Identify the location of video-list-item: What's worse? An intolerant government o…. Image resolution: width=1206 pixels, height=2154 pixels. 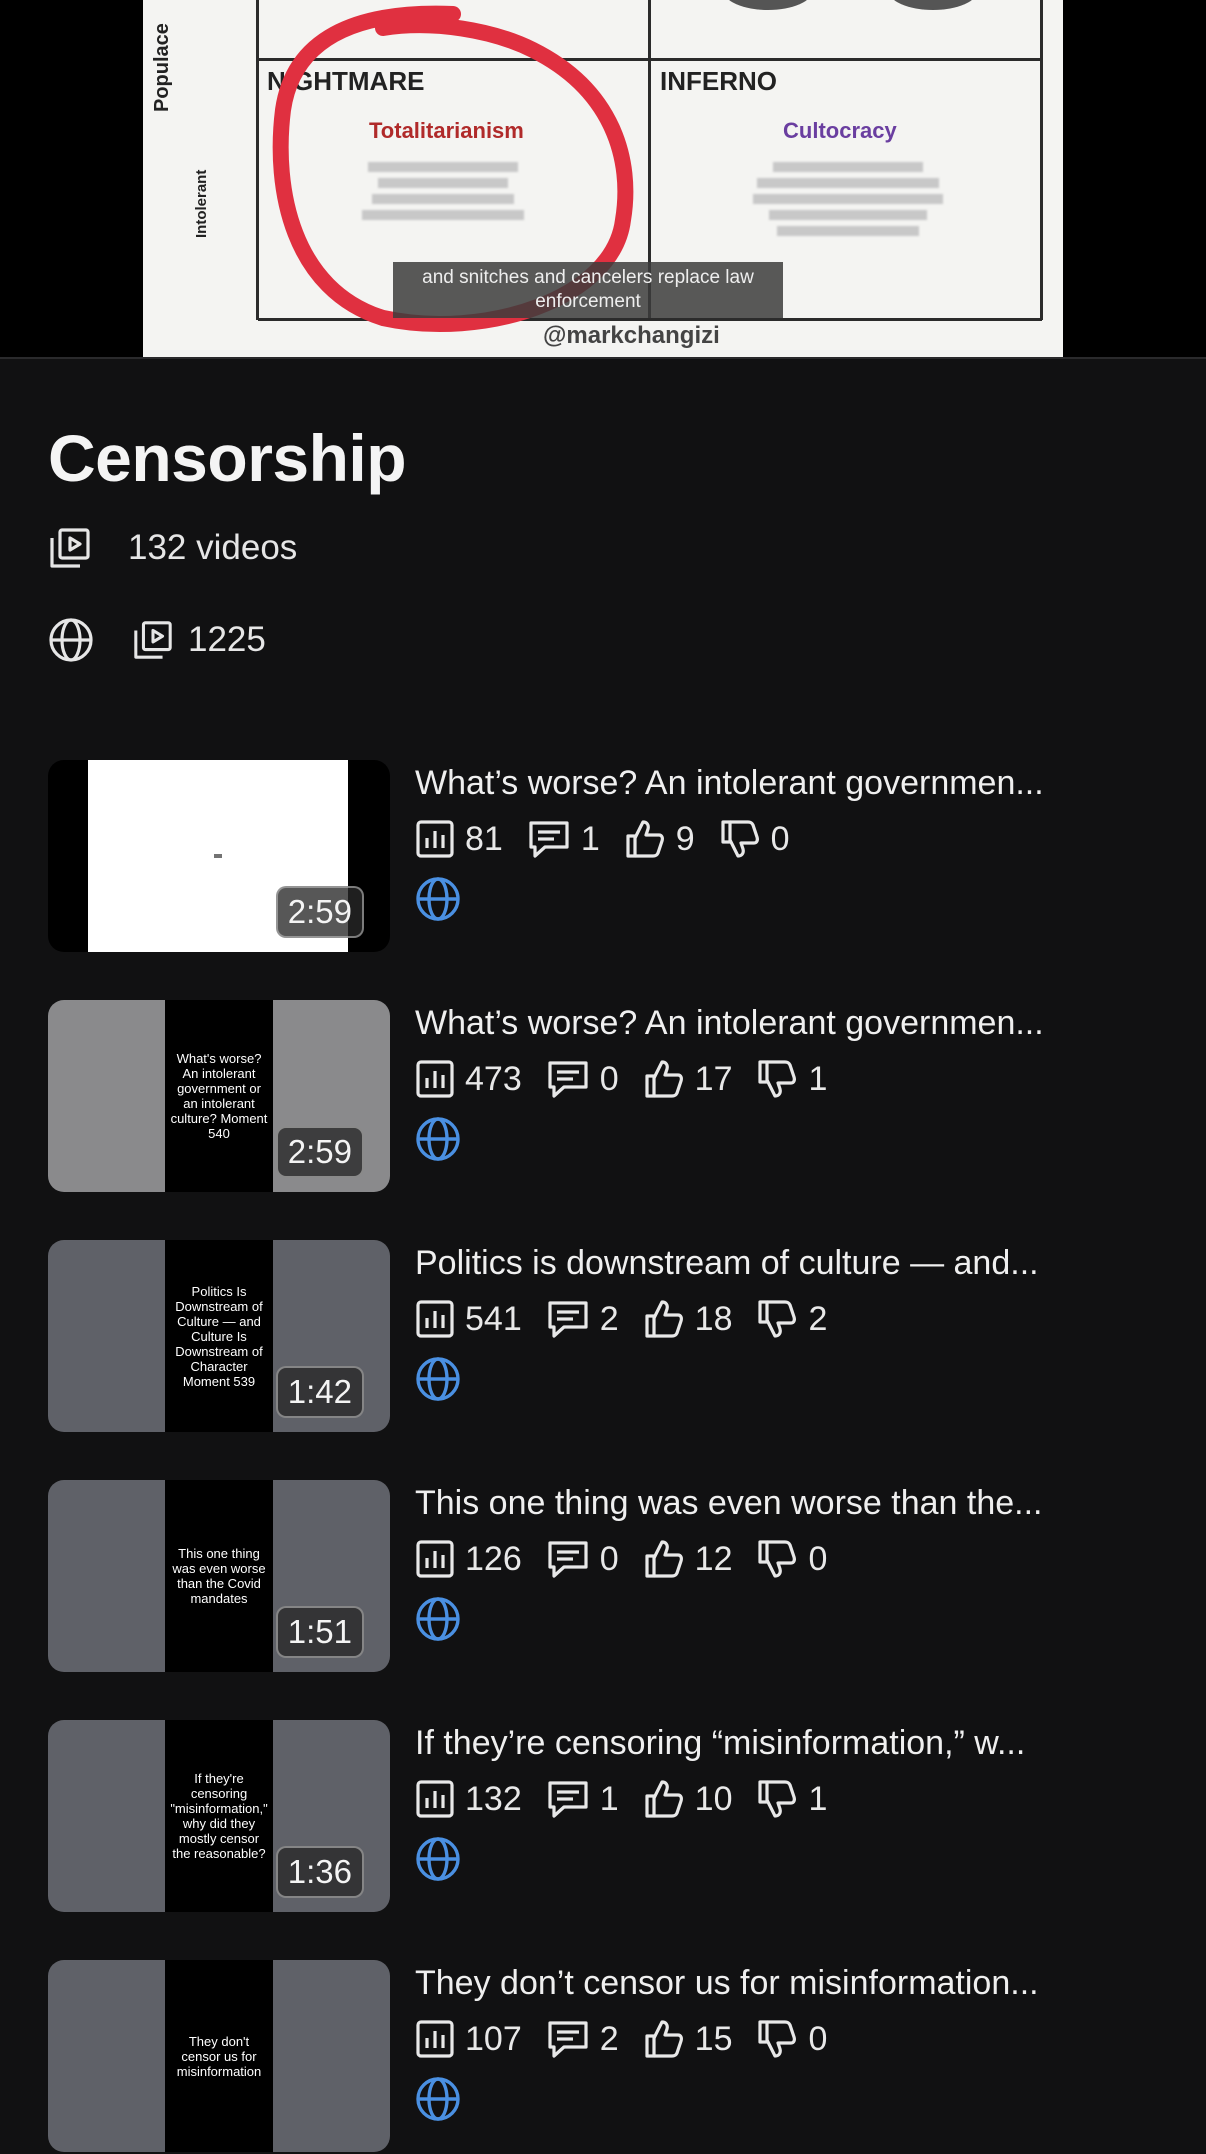
(608, 1097).